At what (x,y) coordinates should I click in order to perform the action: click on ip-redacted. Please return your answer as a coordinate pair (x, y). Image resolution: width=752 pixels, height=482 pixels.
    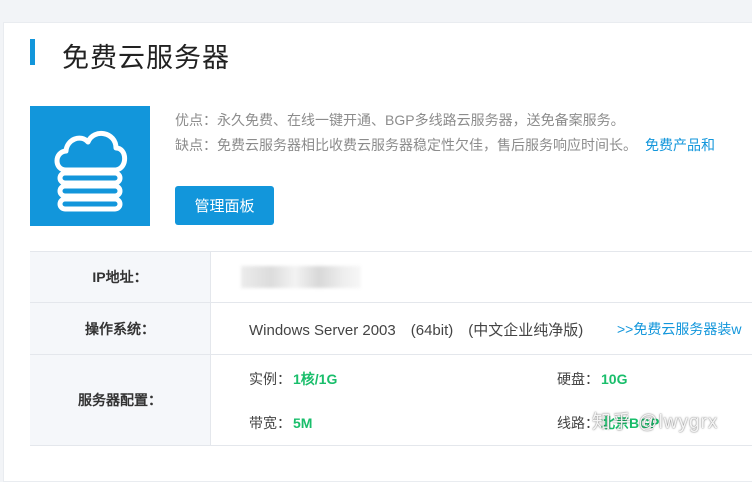
    Looking at the image, I should click on (301, 277).